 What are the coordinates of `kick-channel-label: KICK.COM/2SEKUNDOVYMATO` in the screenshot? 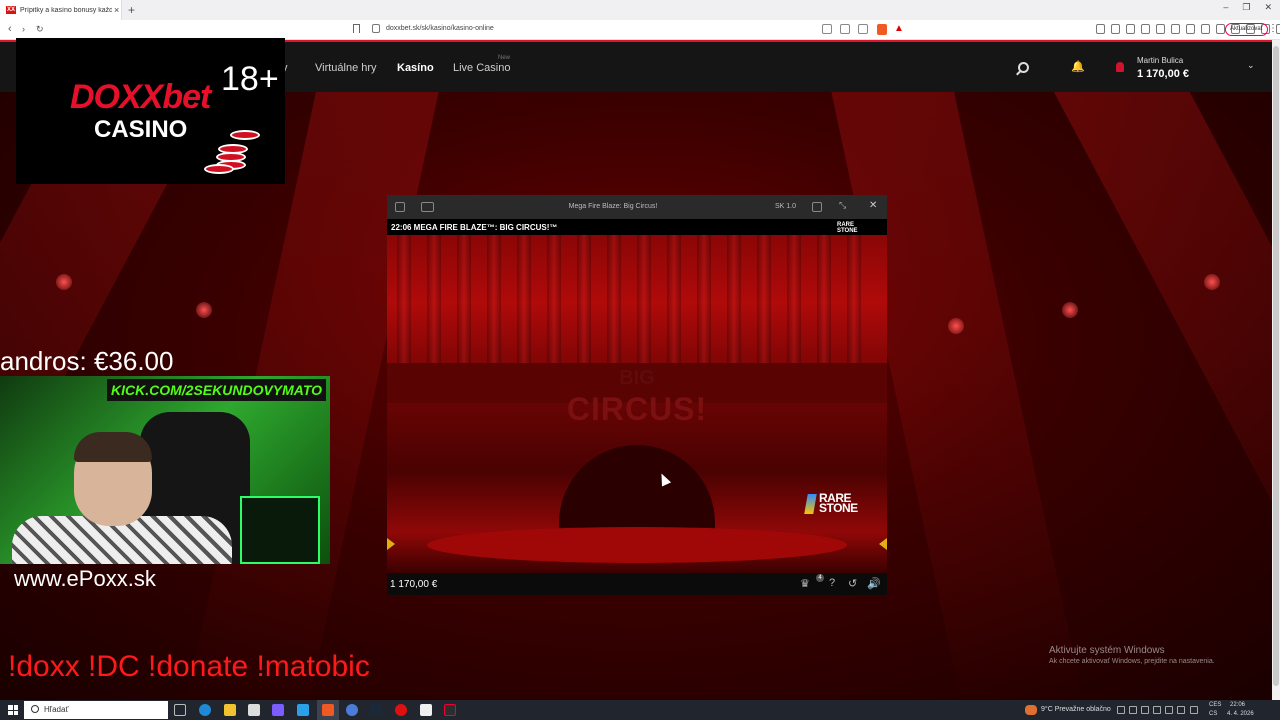 It's located at (217, 390).